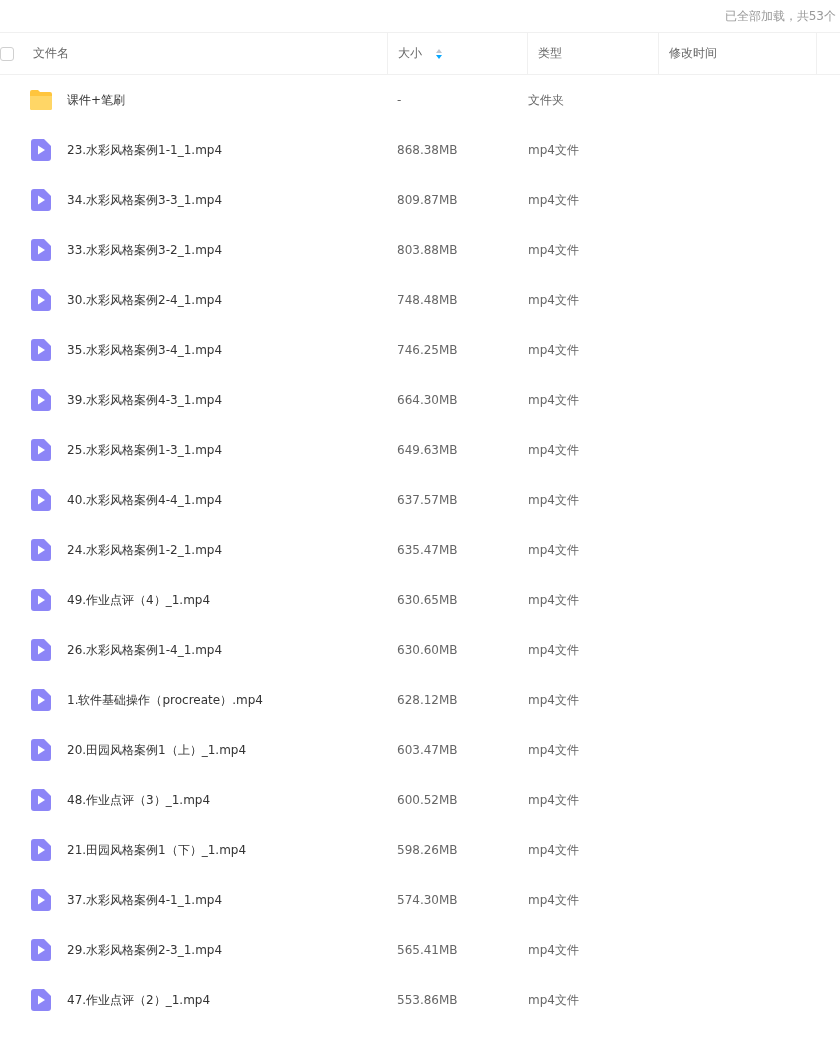  Describe the element at coordinates (428, 200) in the screenshot. I see `file-size: 809.87MB` at that location.